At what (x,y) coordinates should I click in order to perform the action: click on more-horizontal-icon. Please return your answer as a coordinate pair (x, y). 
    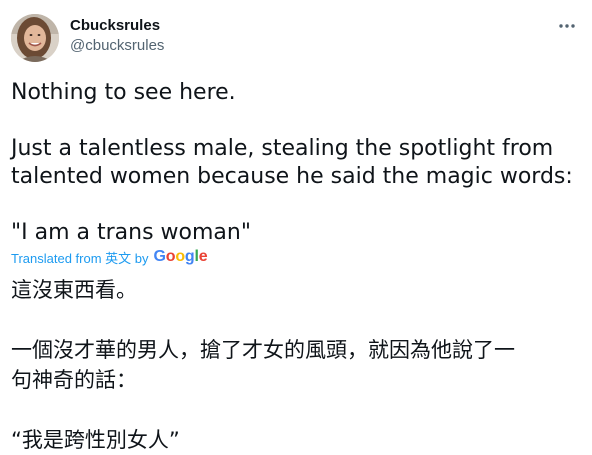
    Looking at the image, I should click on (567, 26).